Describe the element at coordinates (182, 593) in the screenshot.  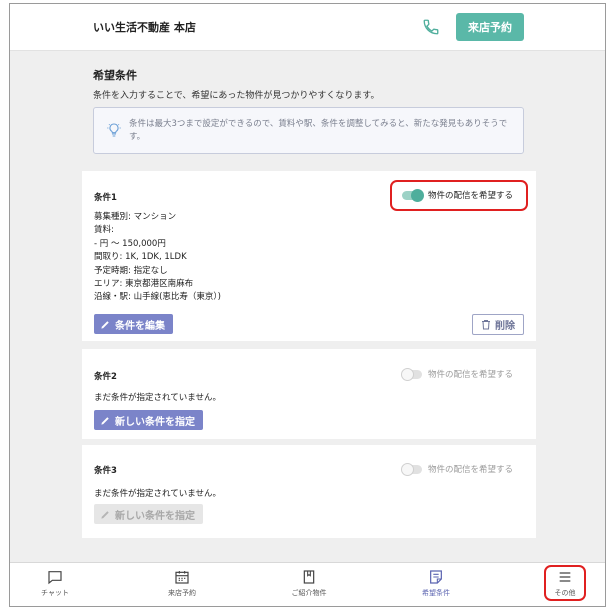
I see `nav-label: 来店予約` at that location.